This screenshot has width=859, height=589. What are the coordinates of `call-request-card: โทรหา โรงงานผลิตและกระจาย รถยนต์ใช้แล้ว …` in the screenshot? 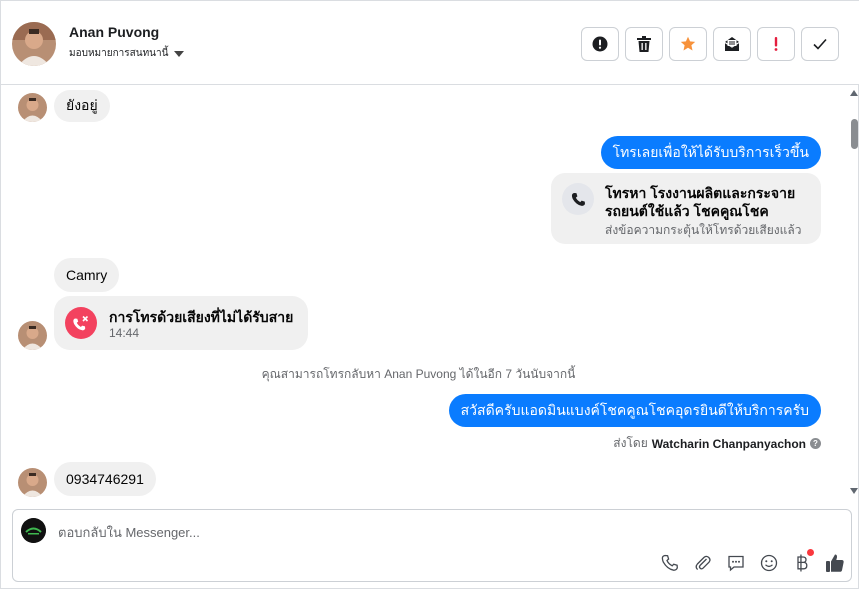 It's located at (686, 208).